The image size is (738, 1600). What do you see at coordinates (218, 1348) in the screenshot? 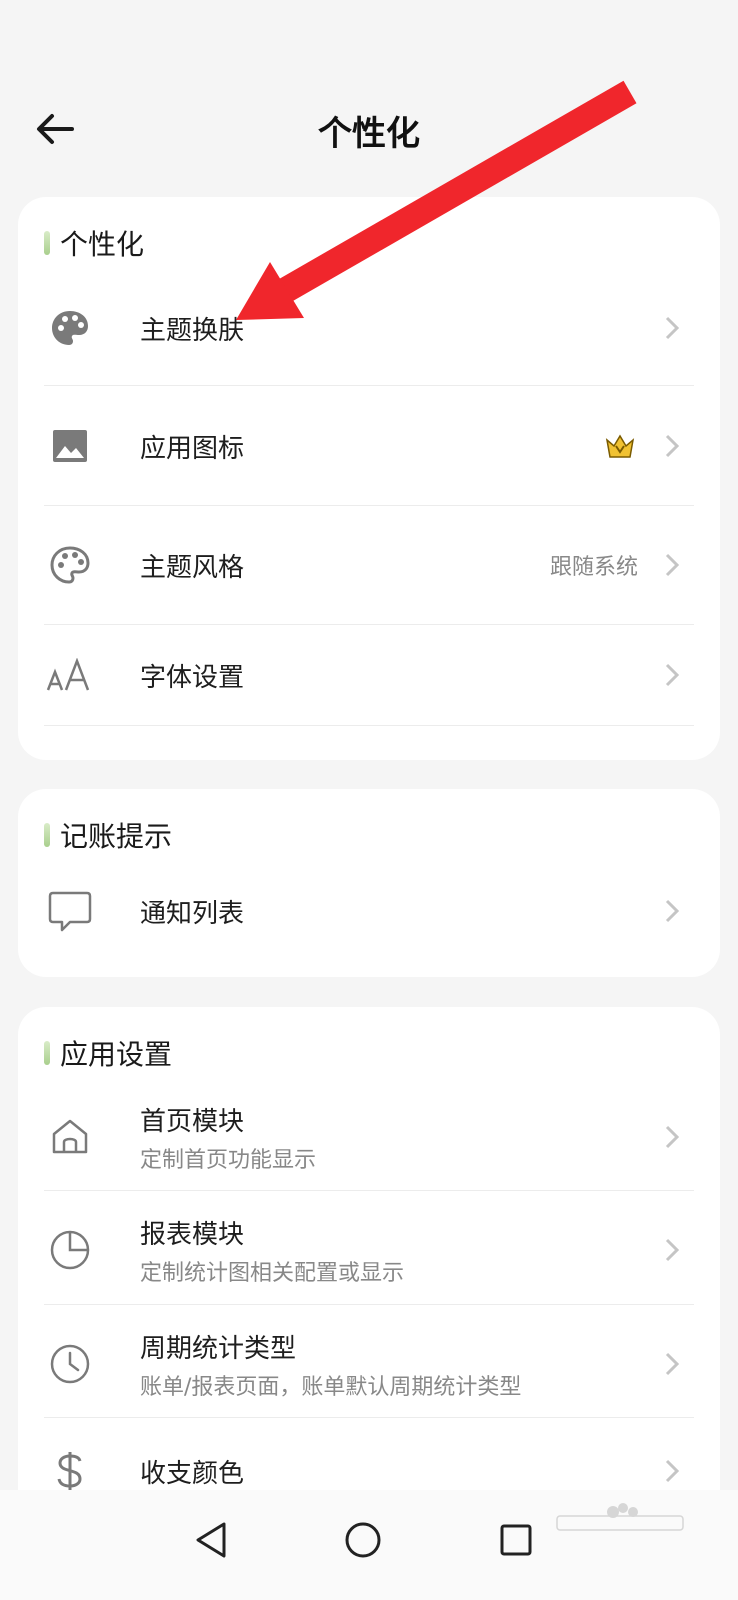
I see `row-label: 周期统计类型` at bounding box center [218, 1348].